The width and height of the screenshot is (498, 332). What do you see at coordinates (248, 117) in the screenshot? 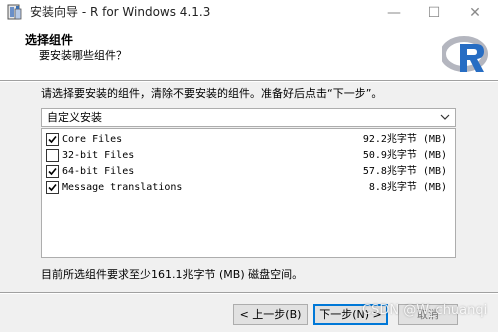
I see `install-type-dropdown: 自定义安装` at bounding box center [248, 117].